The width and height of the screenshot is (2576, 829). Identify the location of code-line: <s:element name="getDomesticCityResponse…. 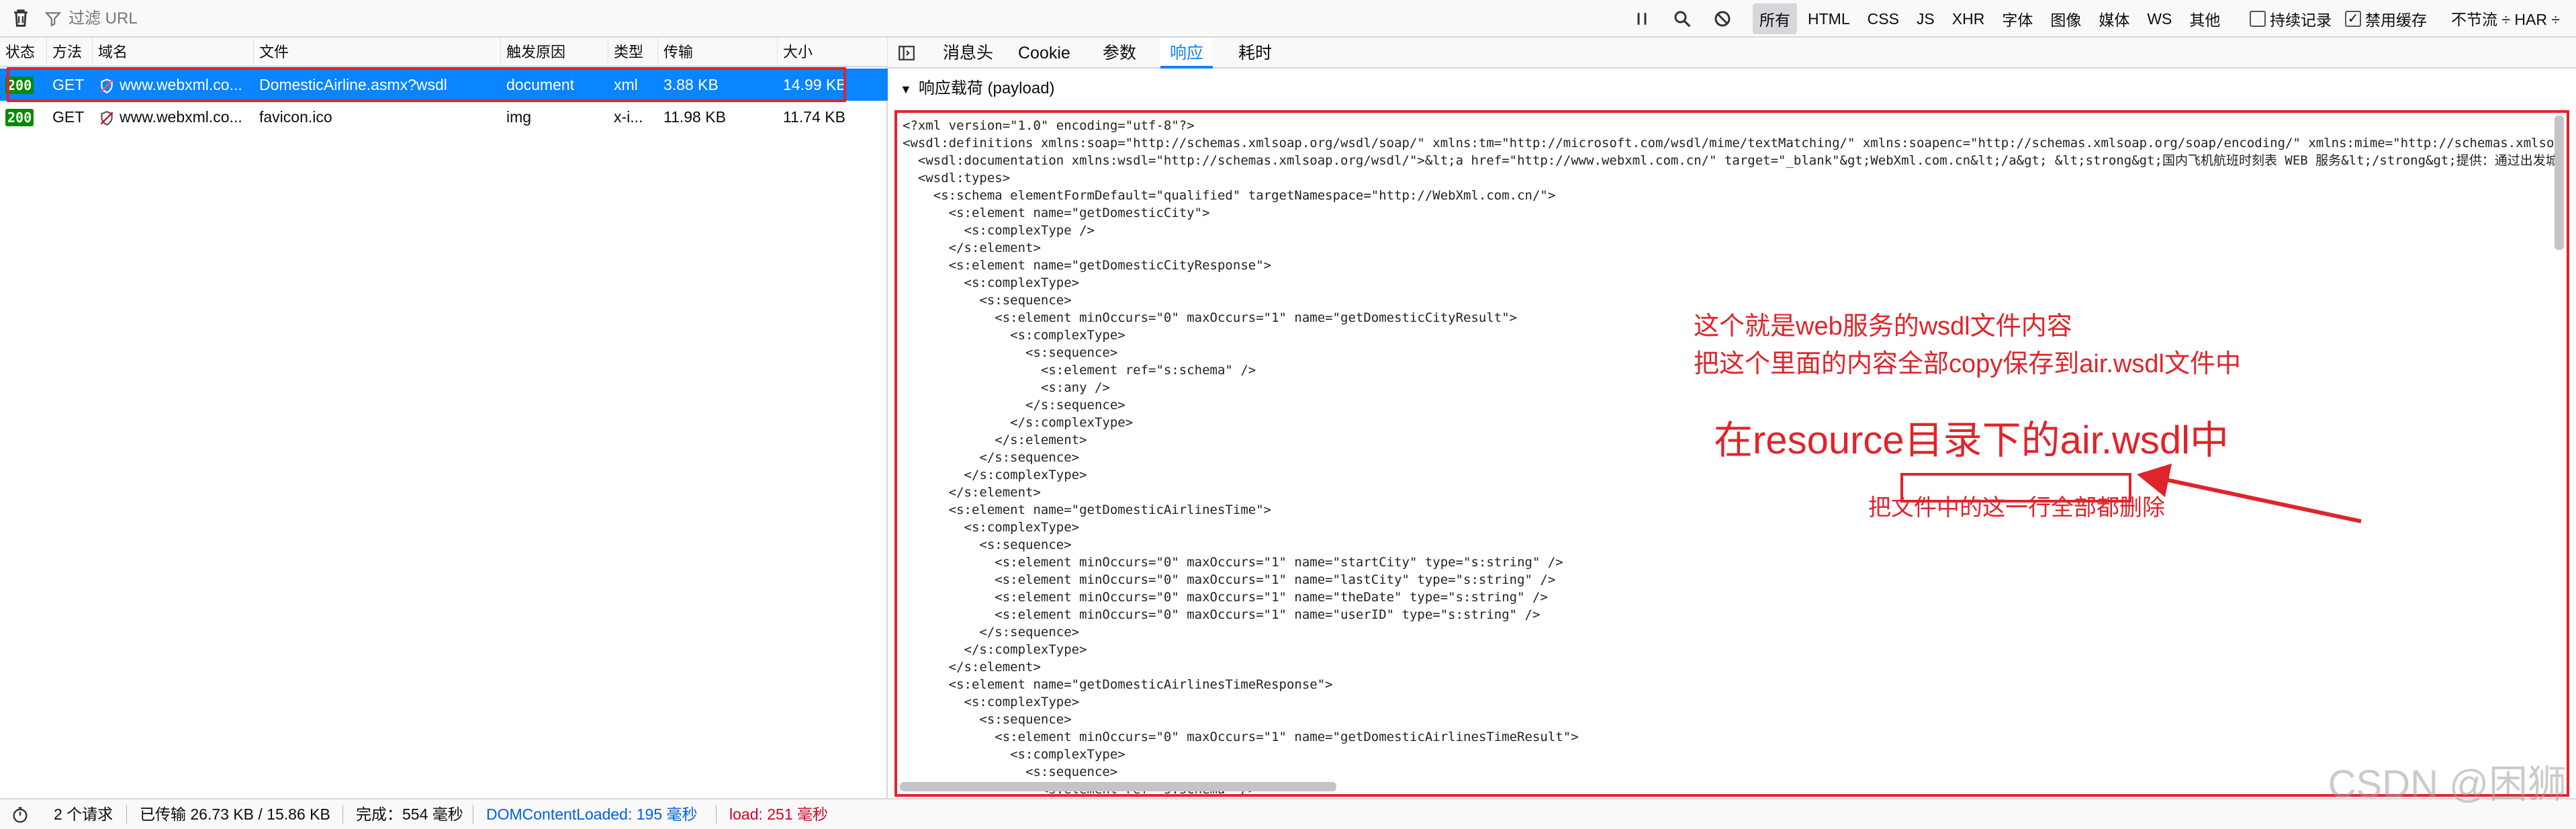
(1087, 265).